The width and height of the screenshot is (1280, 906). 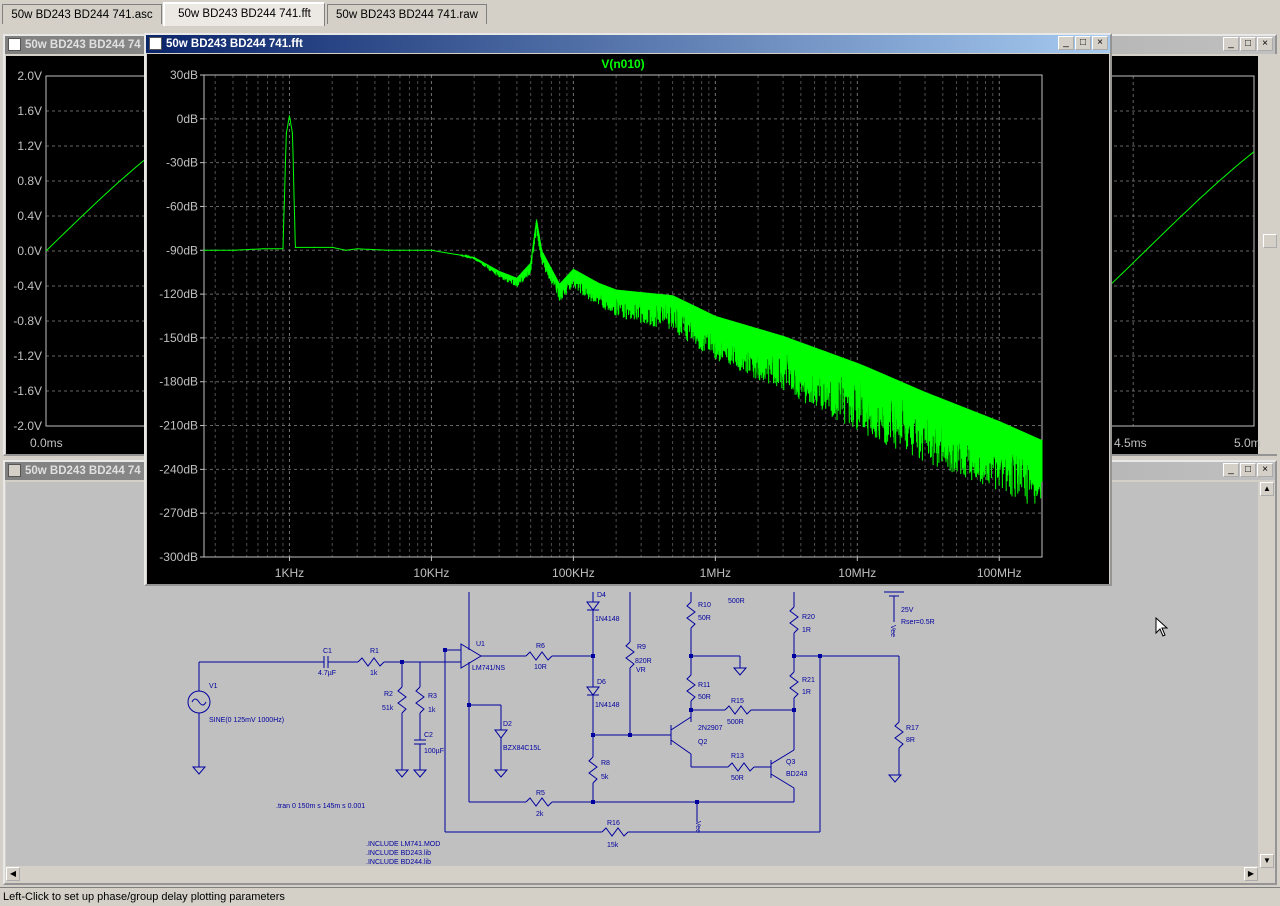 What do you see at coordinates (1251, 874) in the screenshot?
I see `scroll-right-icon: ▶` at bounding box center [1251, 874].